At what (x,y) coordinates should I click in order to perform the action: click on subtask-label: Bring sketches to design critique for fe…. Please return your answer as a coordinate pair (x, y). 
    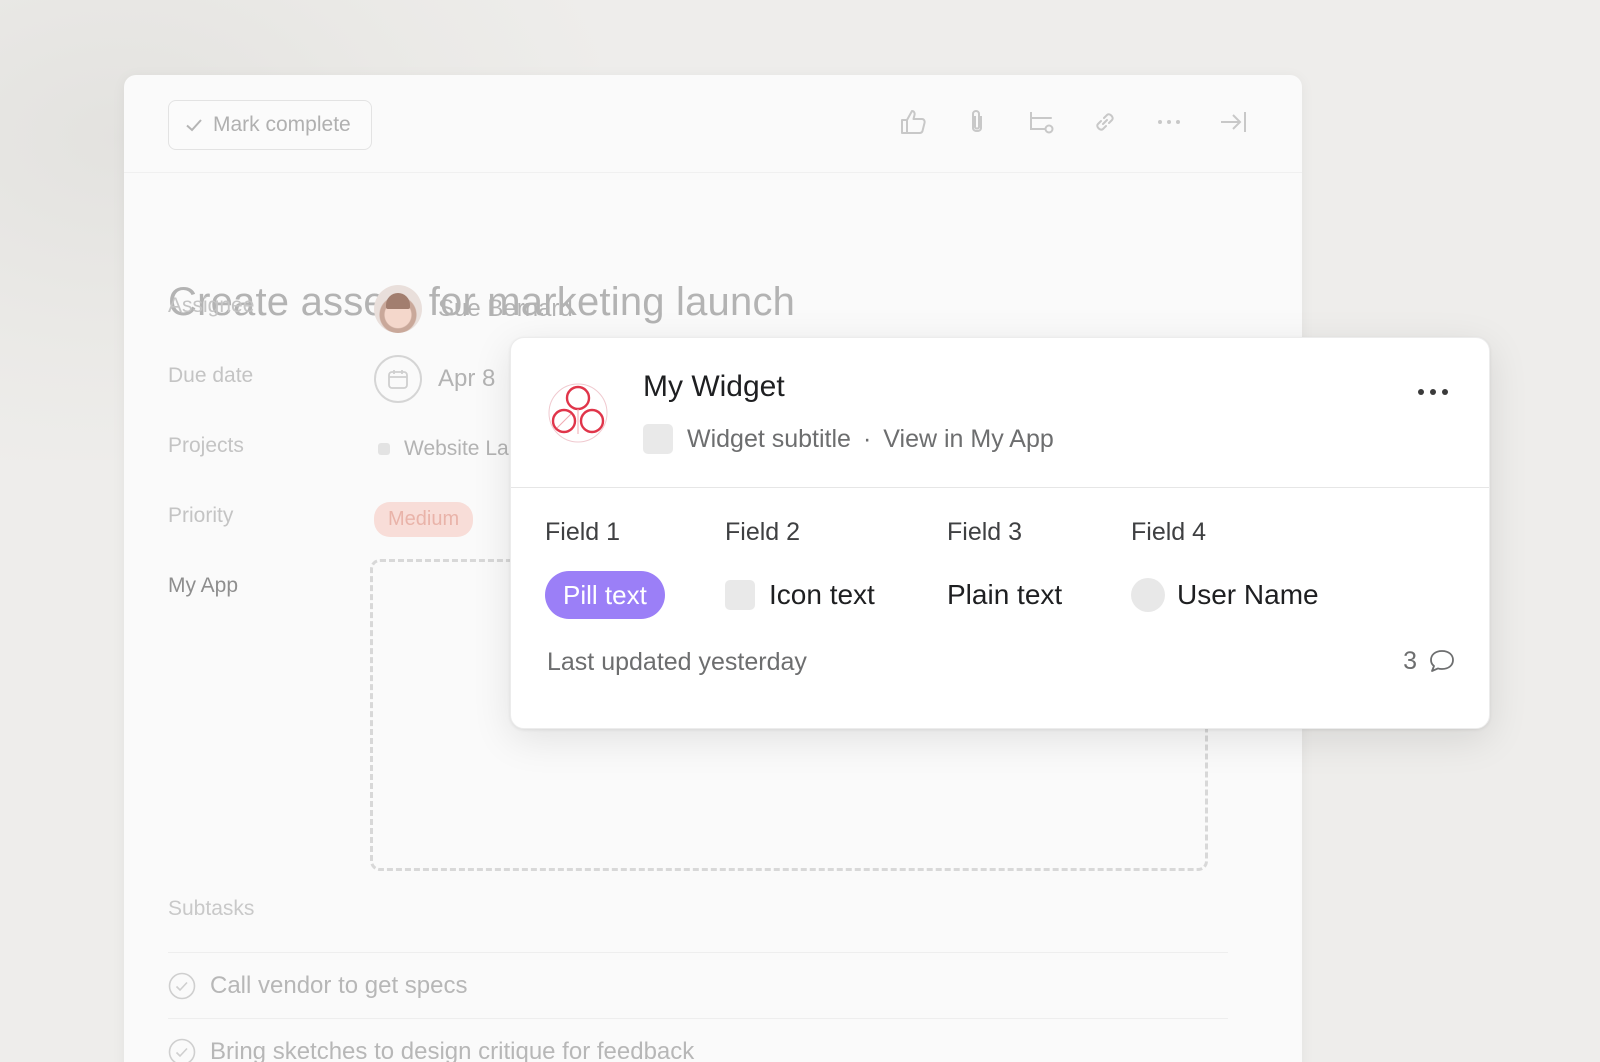
    Looking at the image, I should click on (452, 1049).